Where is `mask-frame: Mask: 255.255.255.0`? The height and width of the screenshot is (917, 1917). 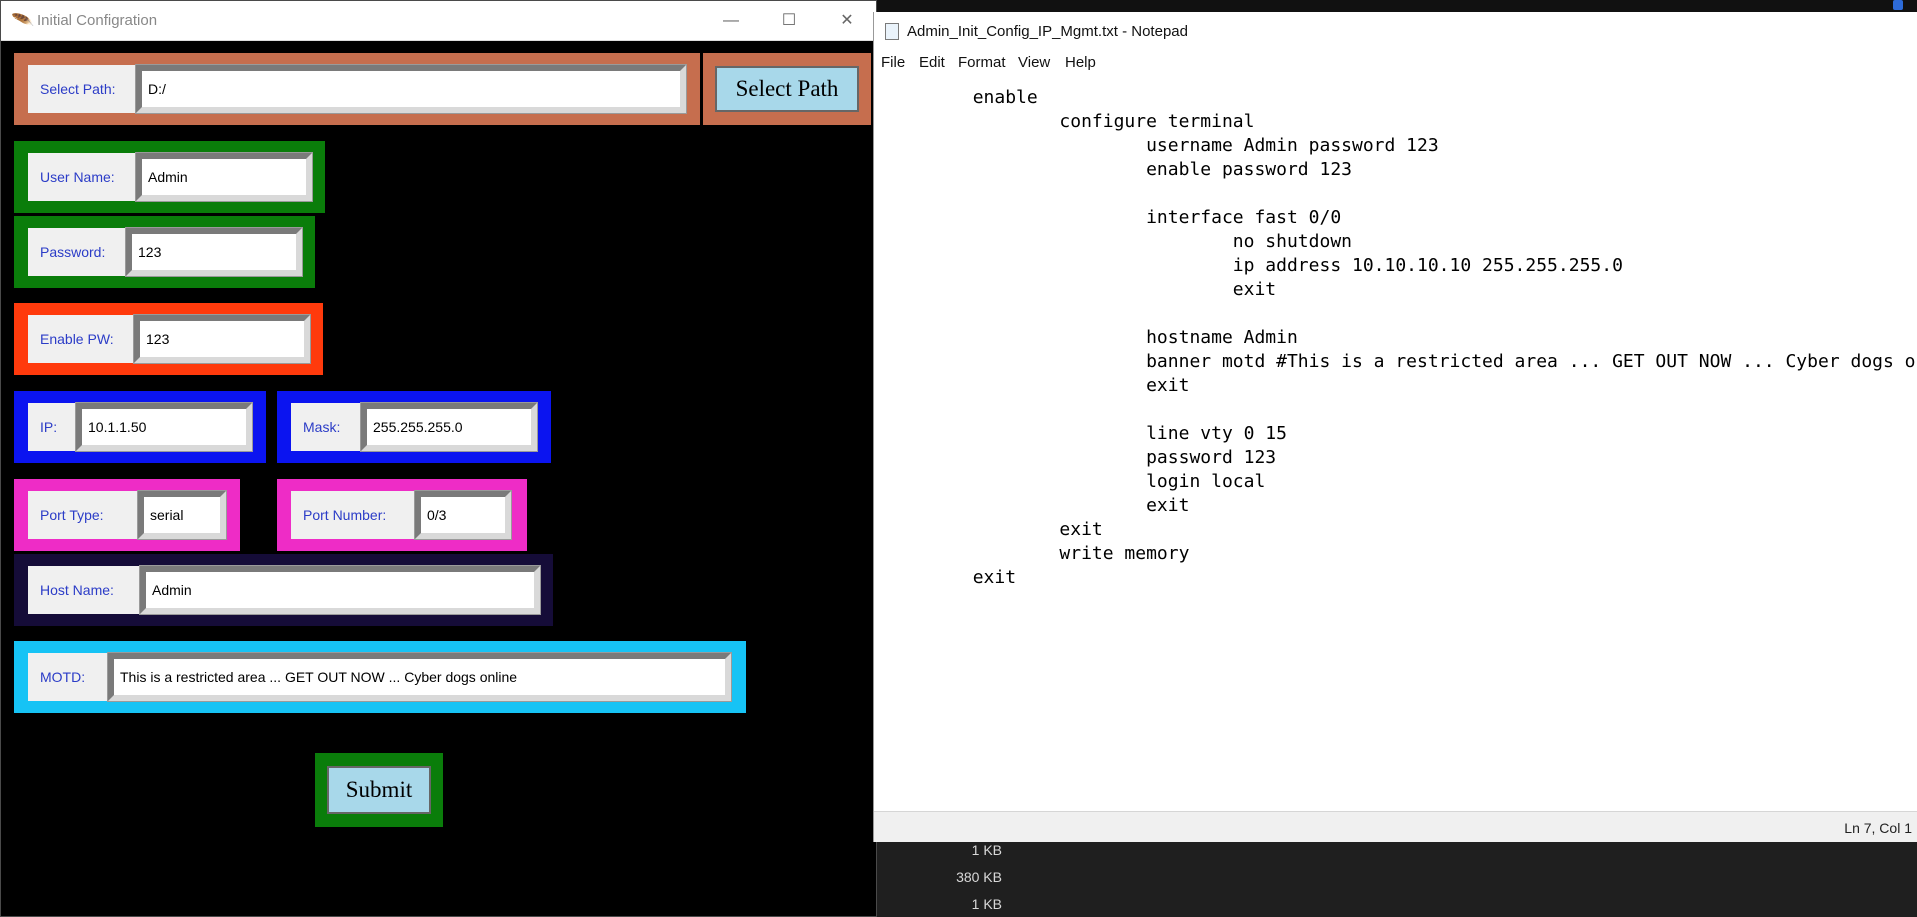 mask-frame: Mask: 255.255.255.0 is located at coordinates (414, 427).